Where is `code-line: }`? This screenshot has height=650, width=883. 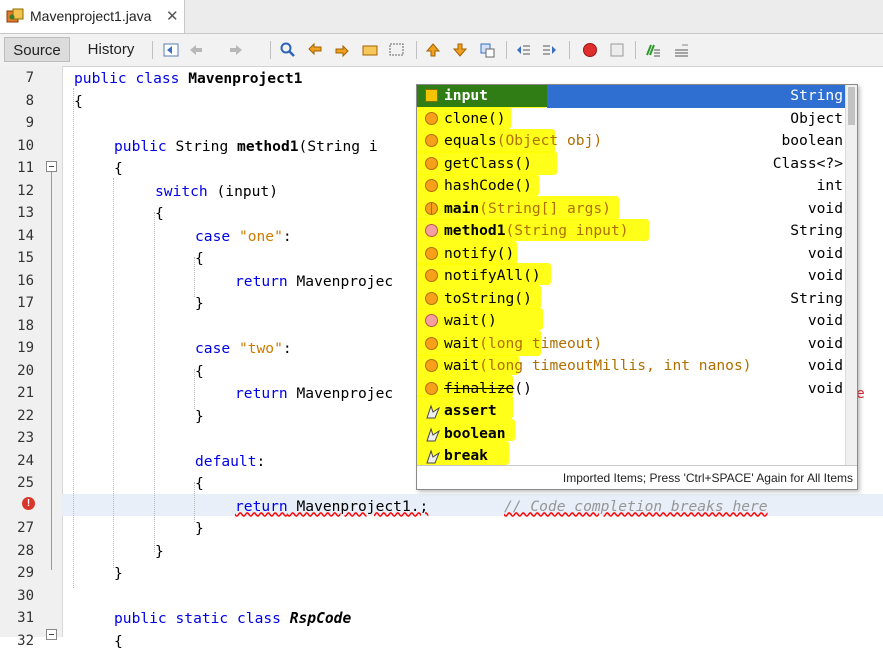
code-line: } is located at coordinates (199, 528).